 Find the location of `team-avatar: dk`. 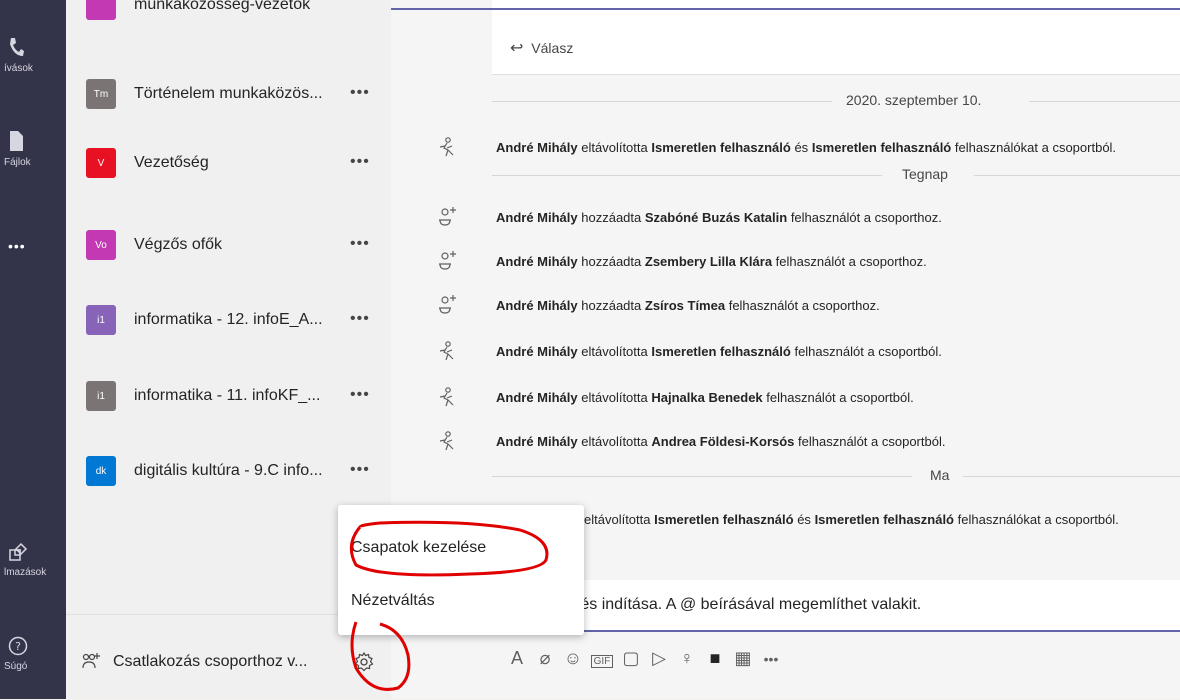

team-avatar: dk is located at coordinates (101, 471).